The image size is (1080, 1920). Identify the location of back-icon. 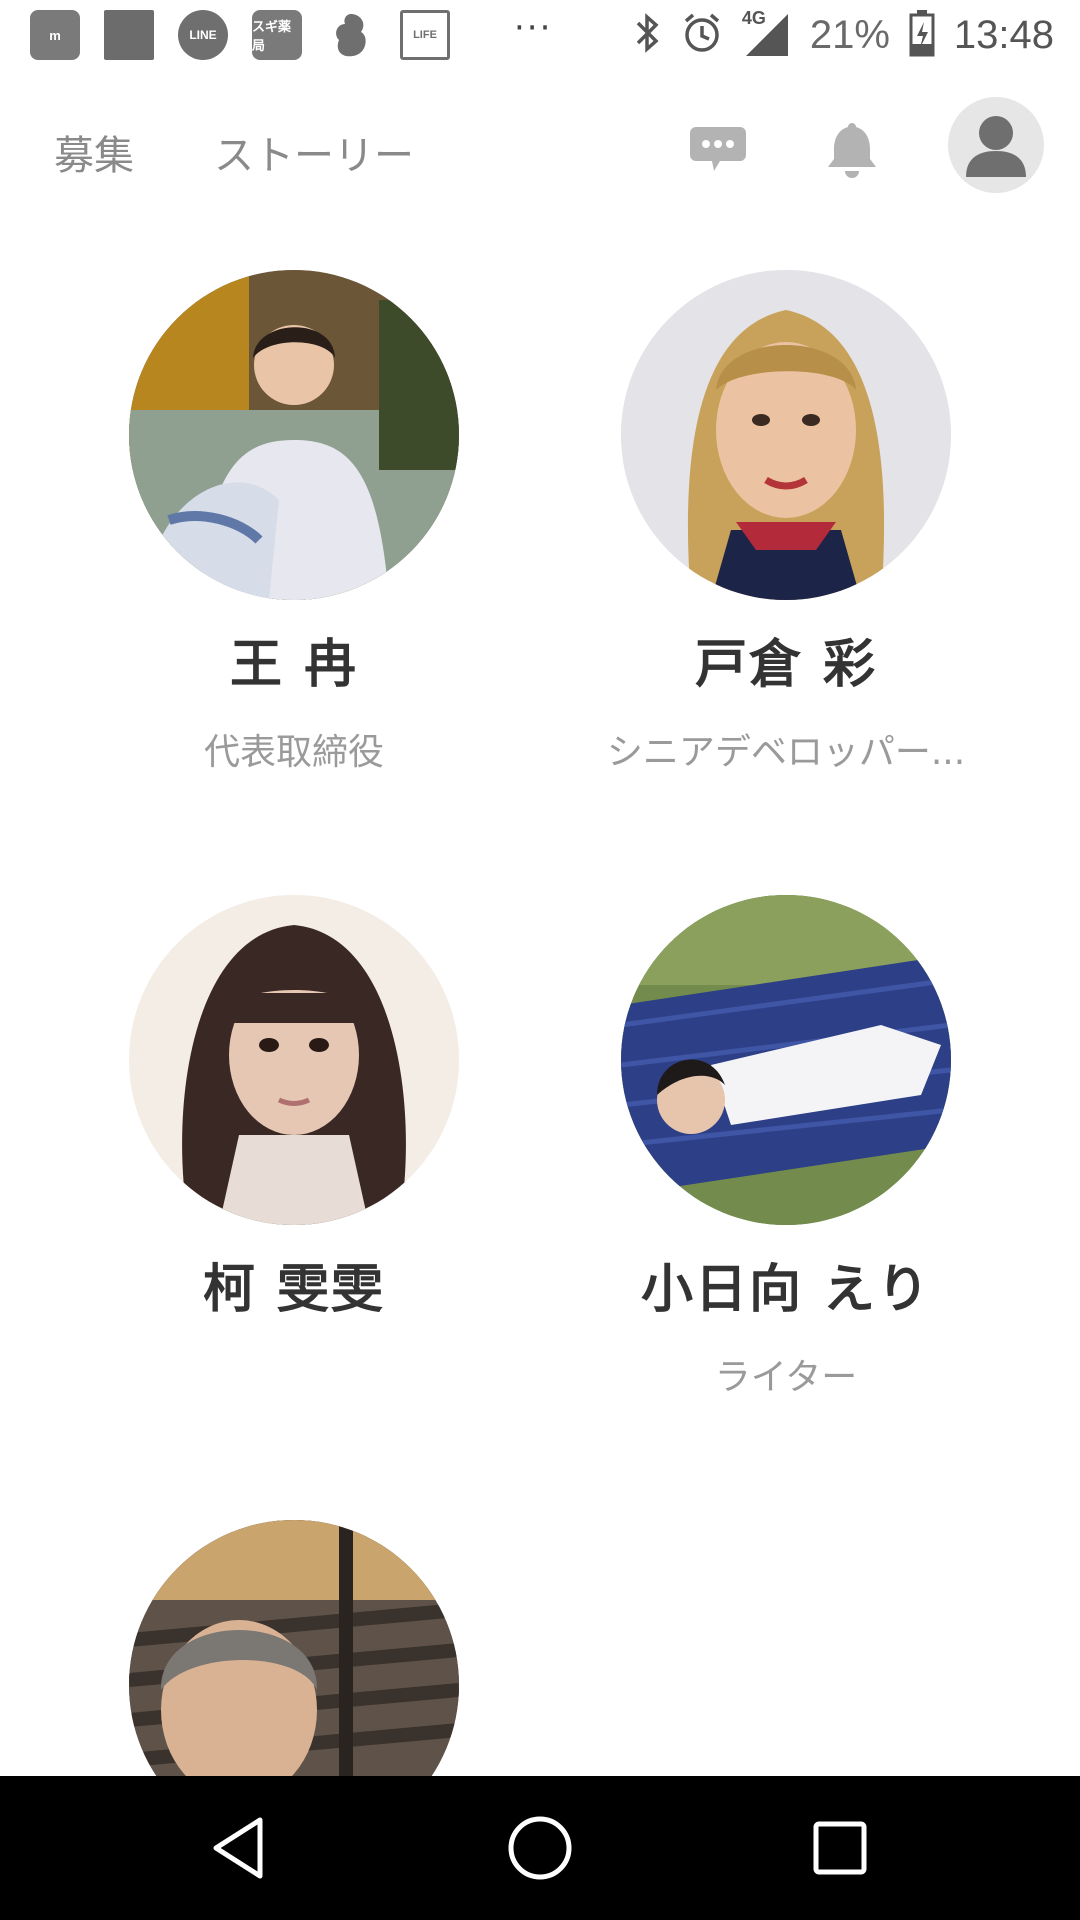
(240, 1848).